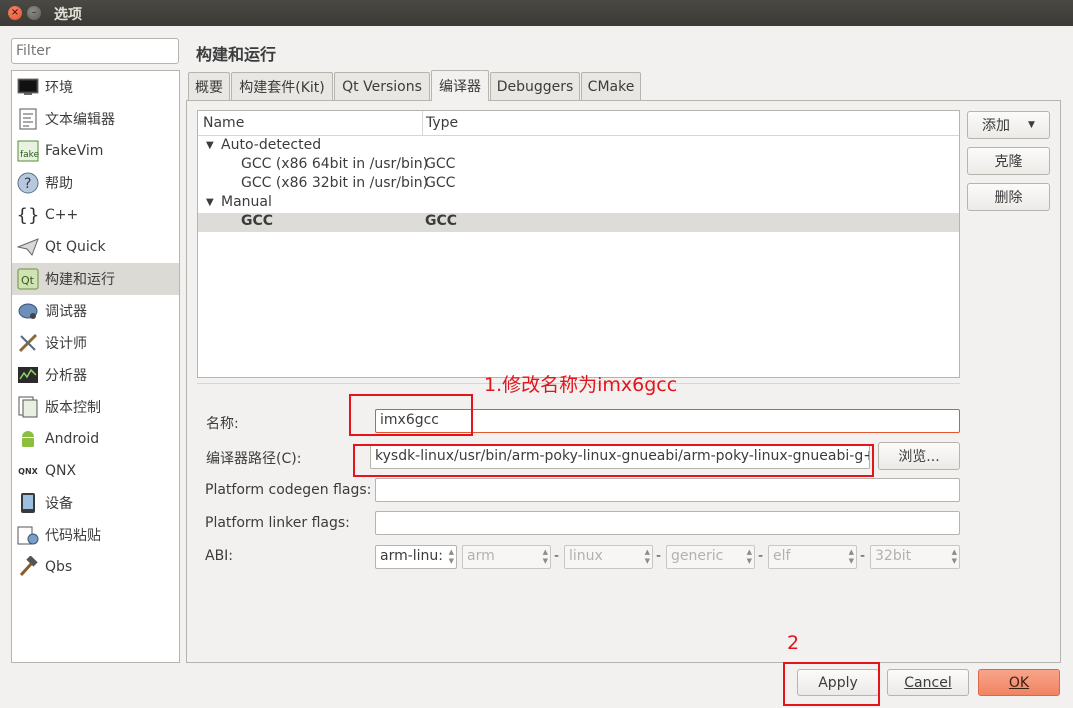 Image resolution: width=1073 pixels, height=708 pixels. I want to click on braces-icon: {}, so click(28, 215).